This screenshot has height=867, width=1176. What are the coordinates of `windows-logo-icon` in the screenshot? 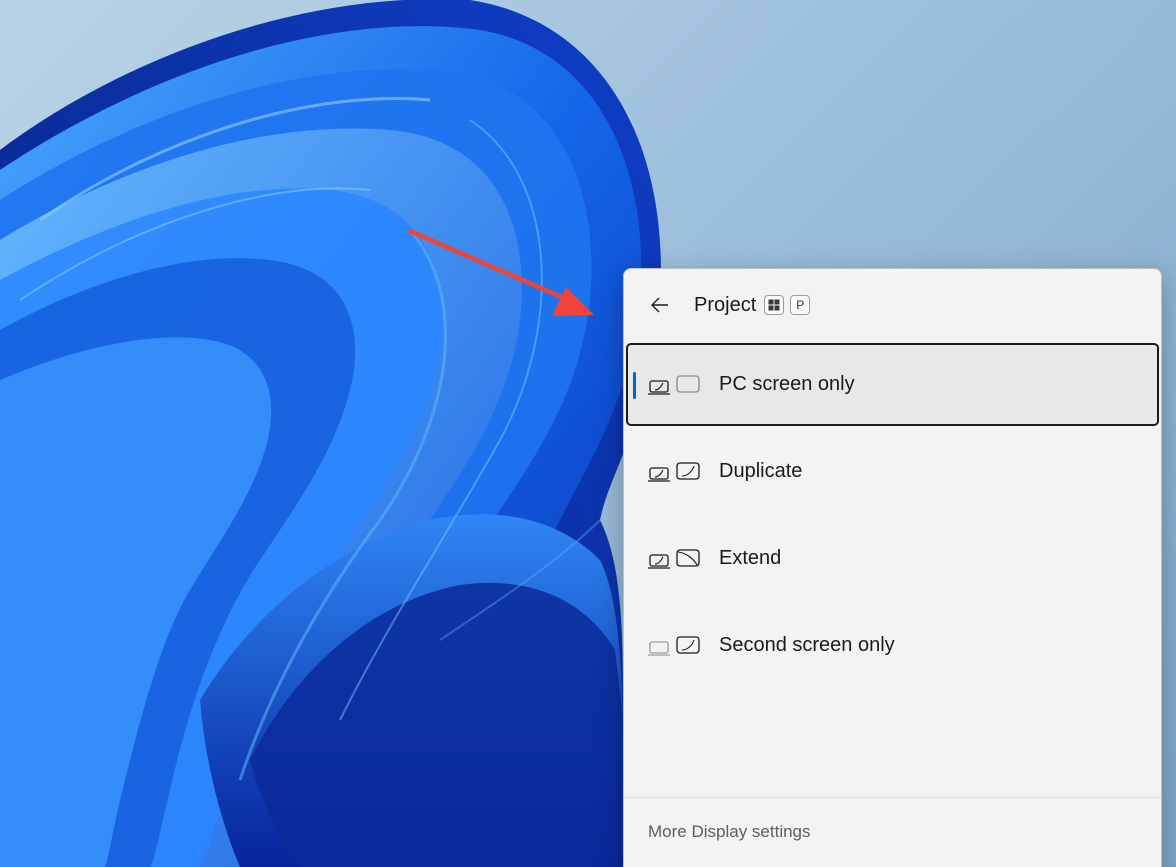 It's located at (774, 305).